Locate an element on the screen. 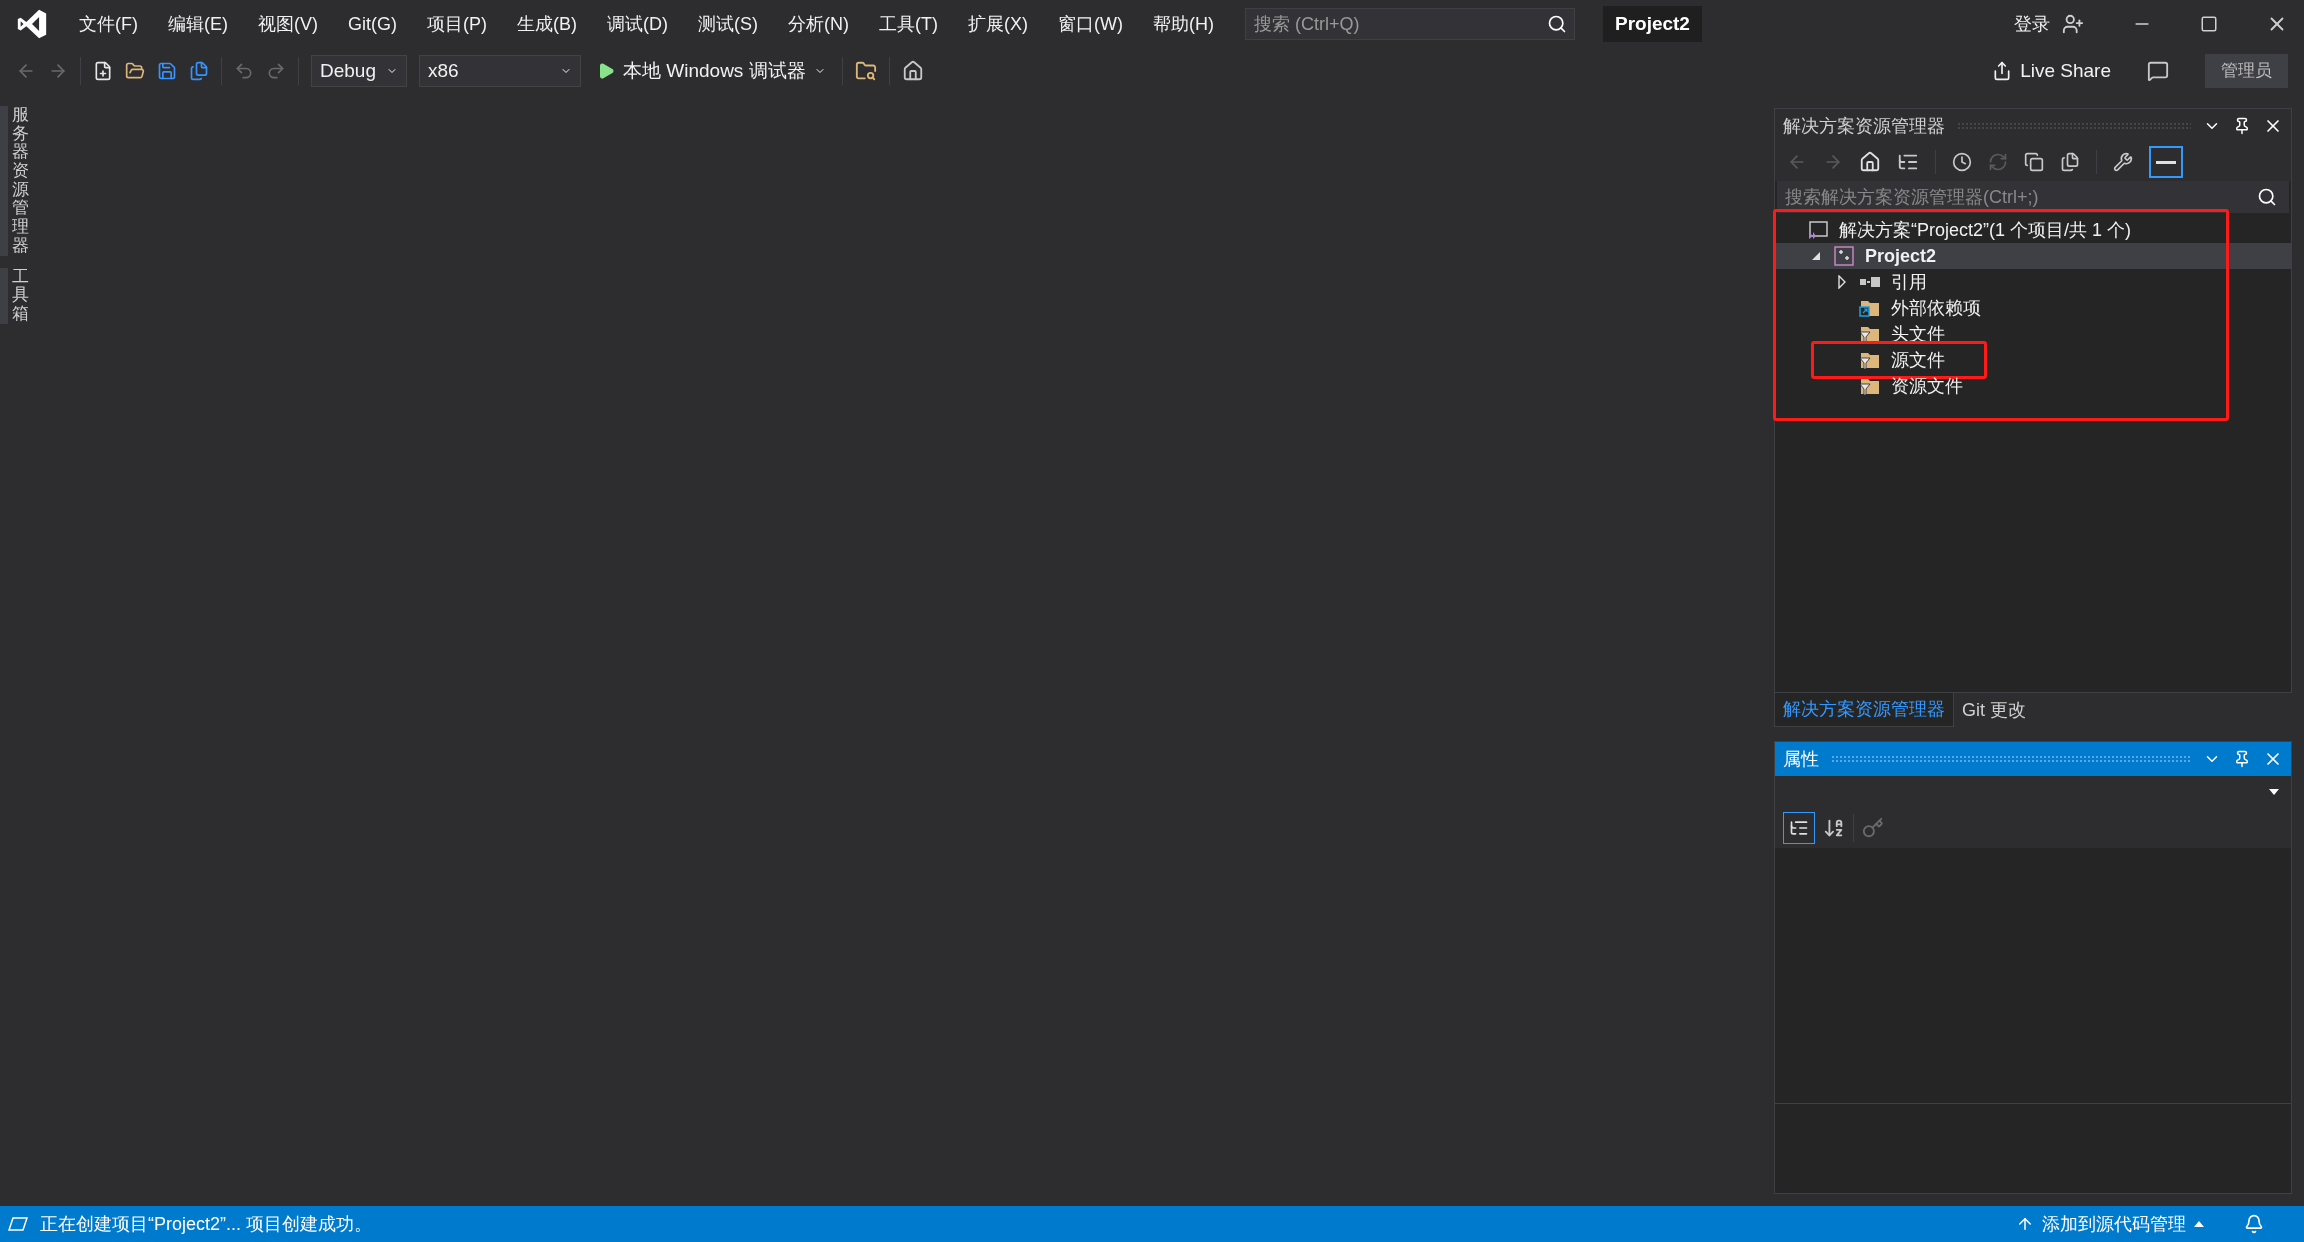 Image resolution: width=2304 pixels, height=1242 pixels. project-name: Project2 is located at coordinates (1652, 24).